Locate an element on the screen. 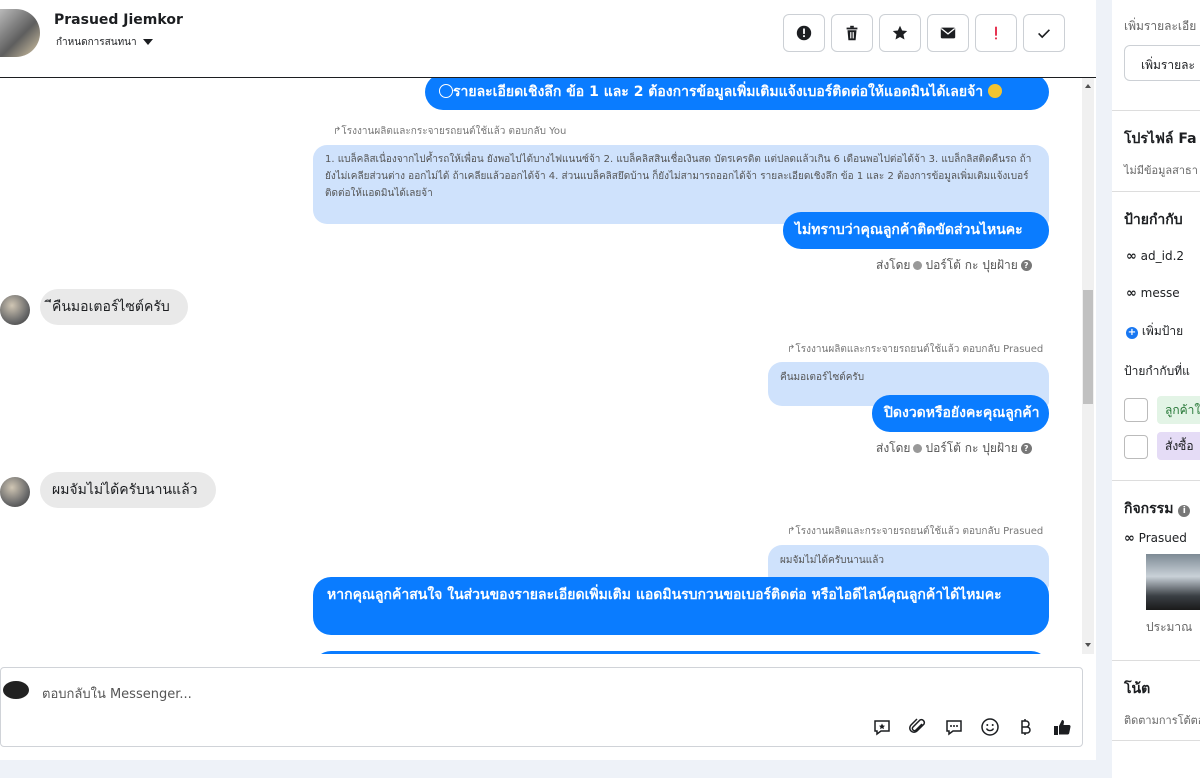 The image size is (1200, 778). notes-sub: ติดตามการโต้ตอ is located at coordinates (1162, 720).